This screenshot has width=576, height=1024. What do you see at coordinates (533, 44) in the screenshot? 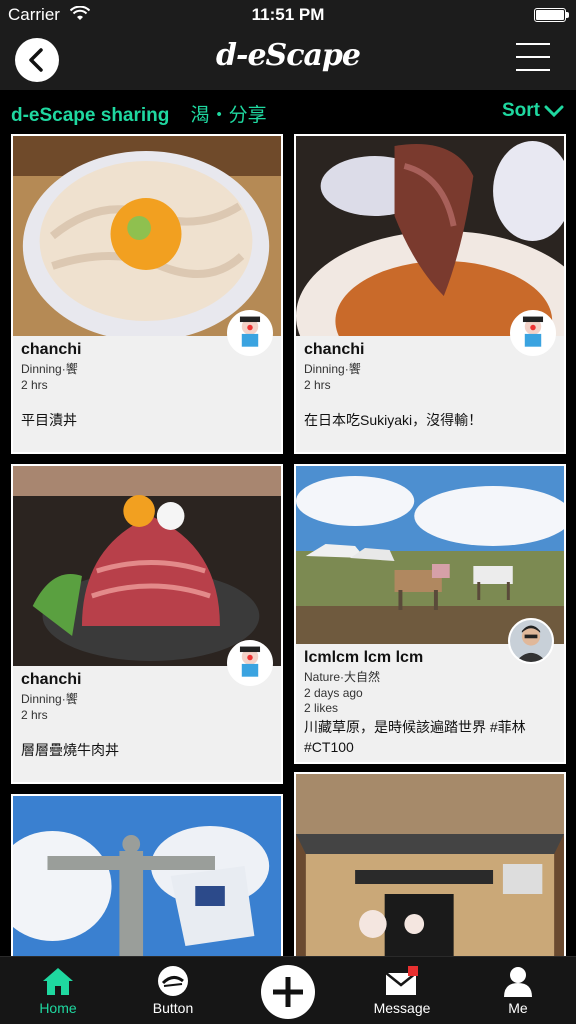
I see `hamburger-icon` at bounding box center [533, 44].